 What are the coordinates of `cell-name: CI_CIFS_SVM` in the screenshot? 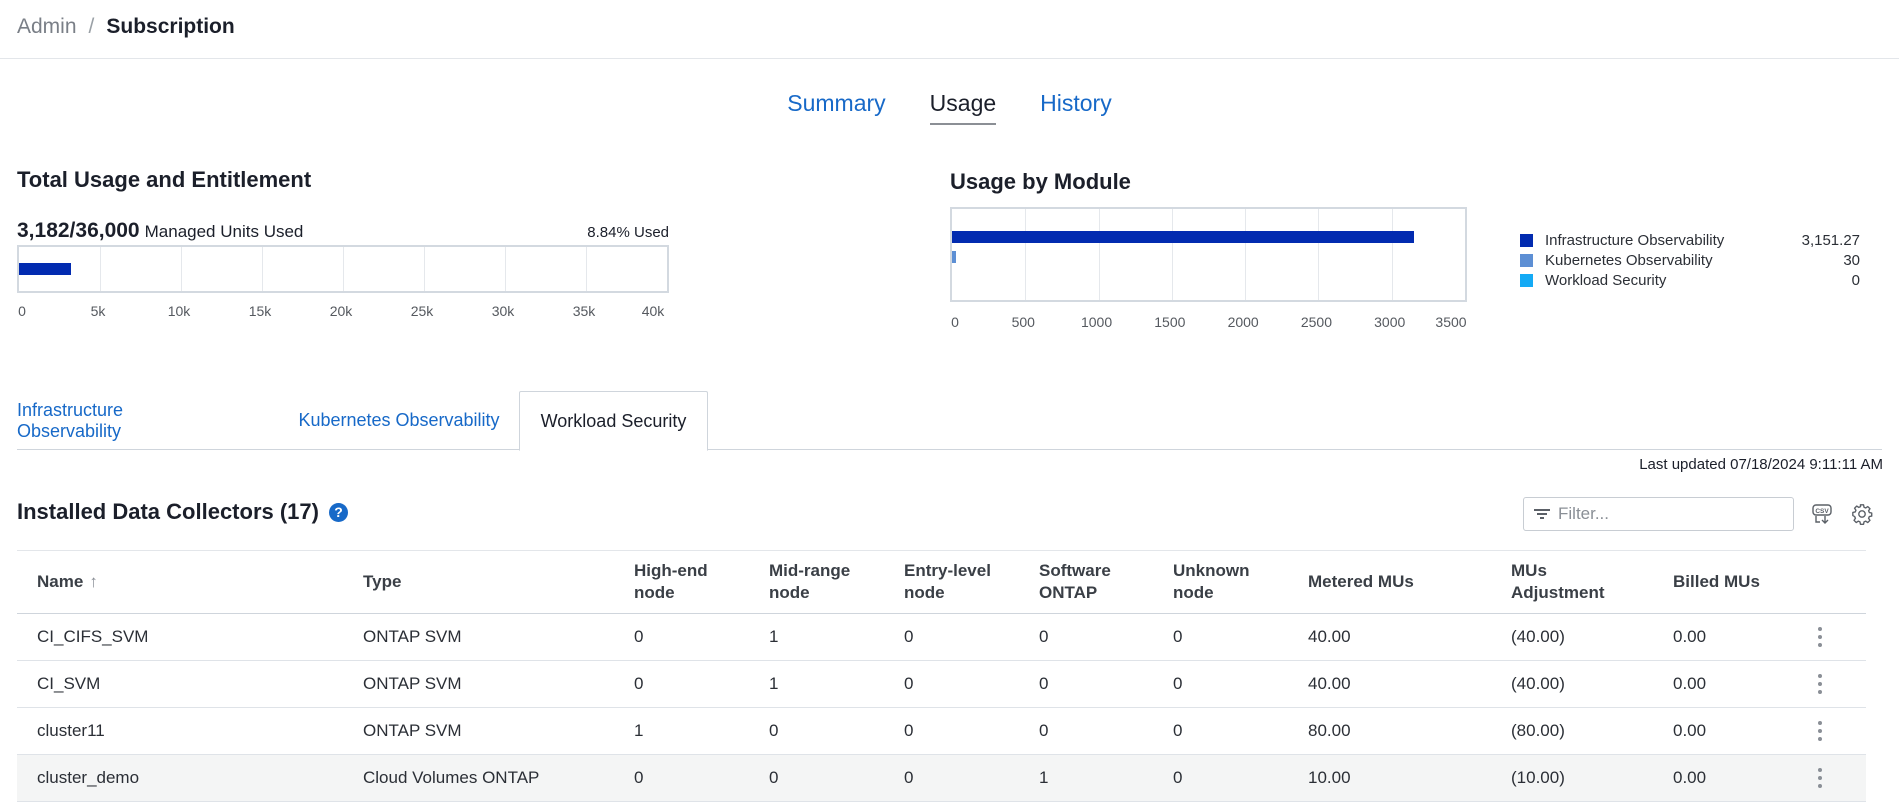 It's located at (93, 636).